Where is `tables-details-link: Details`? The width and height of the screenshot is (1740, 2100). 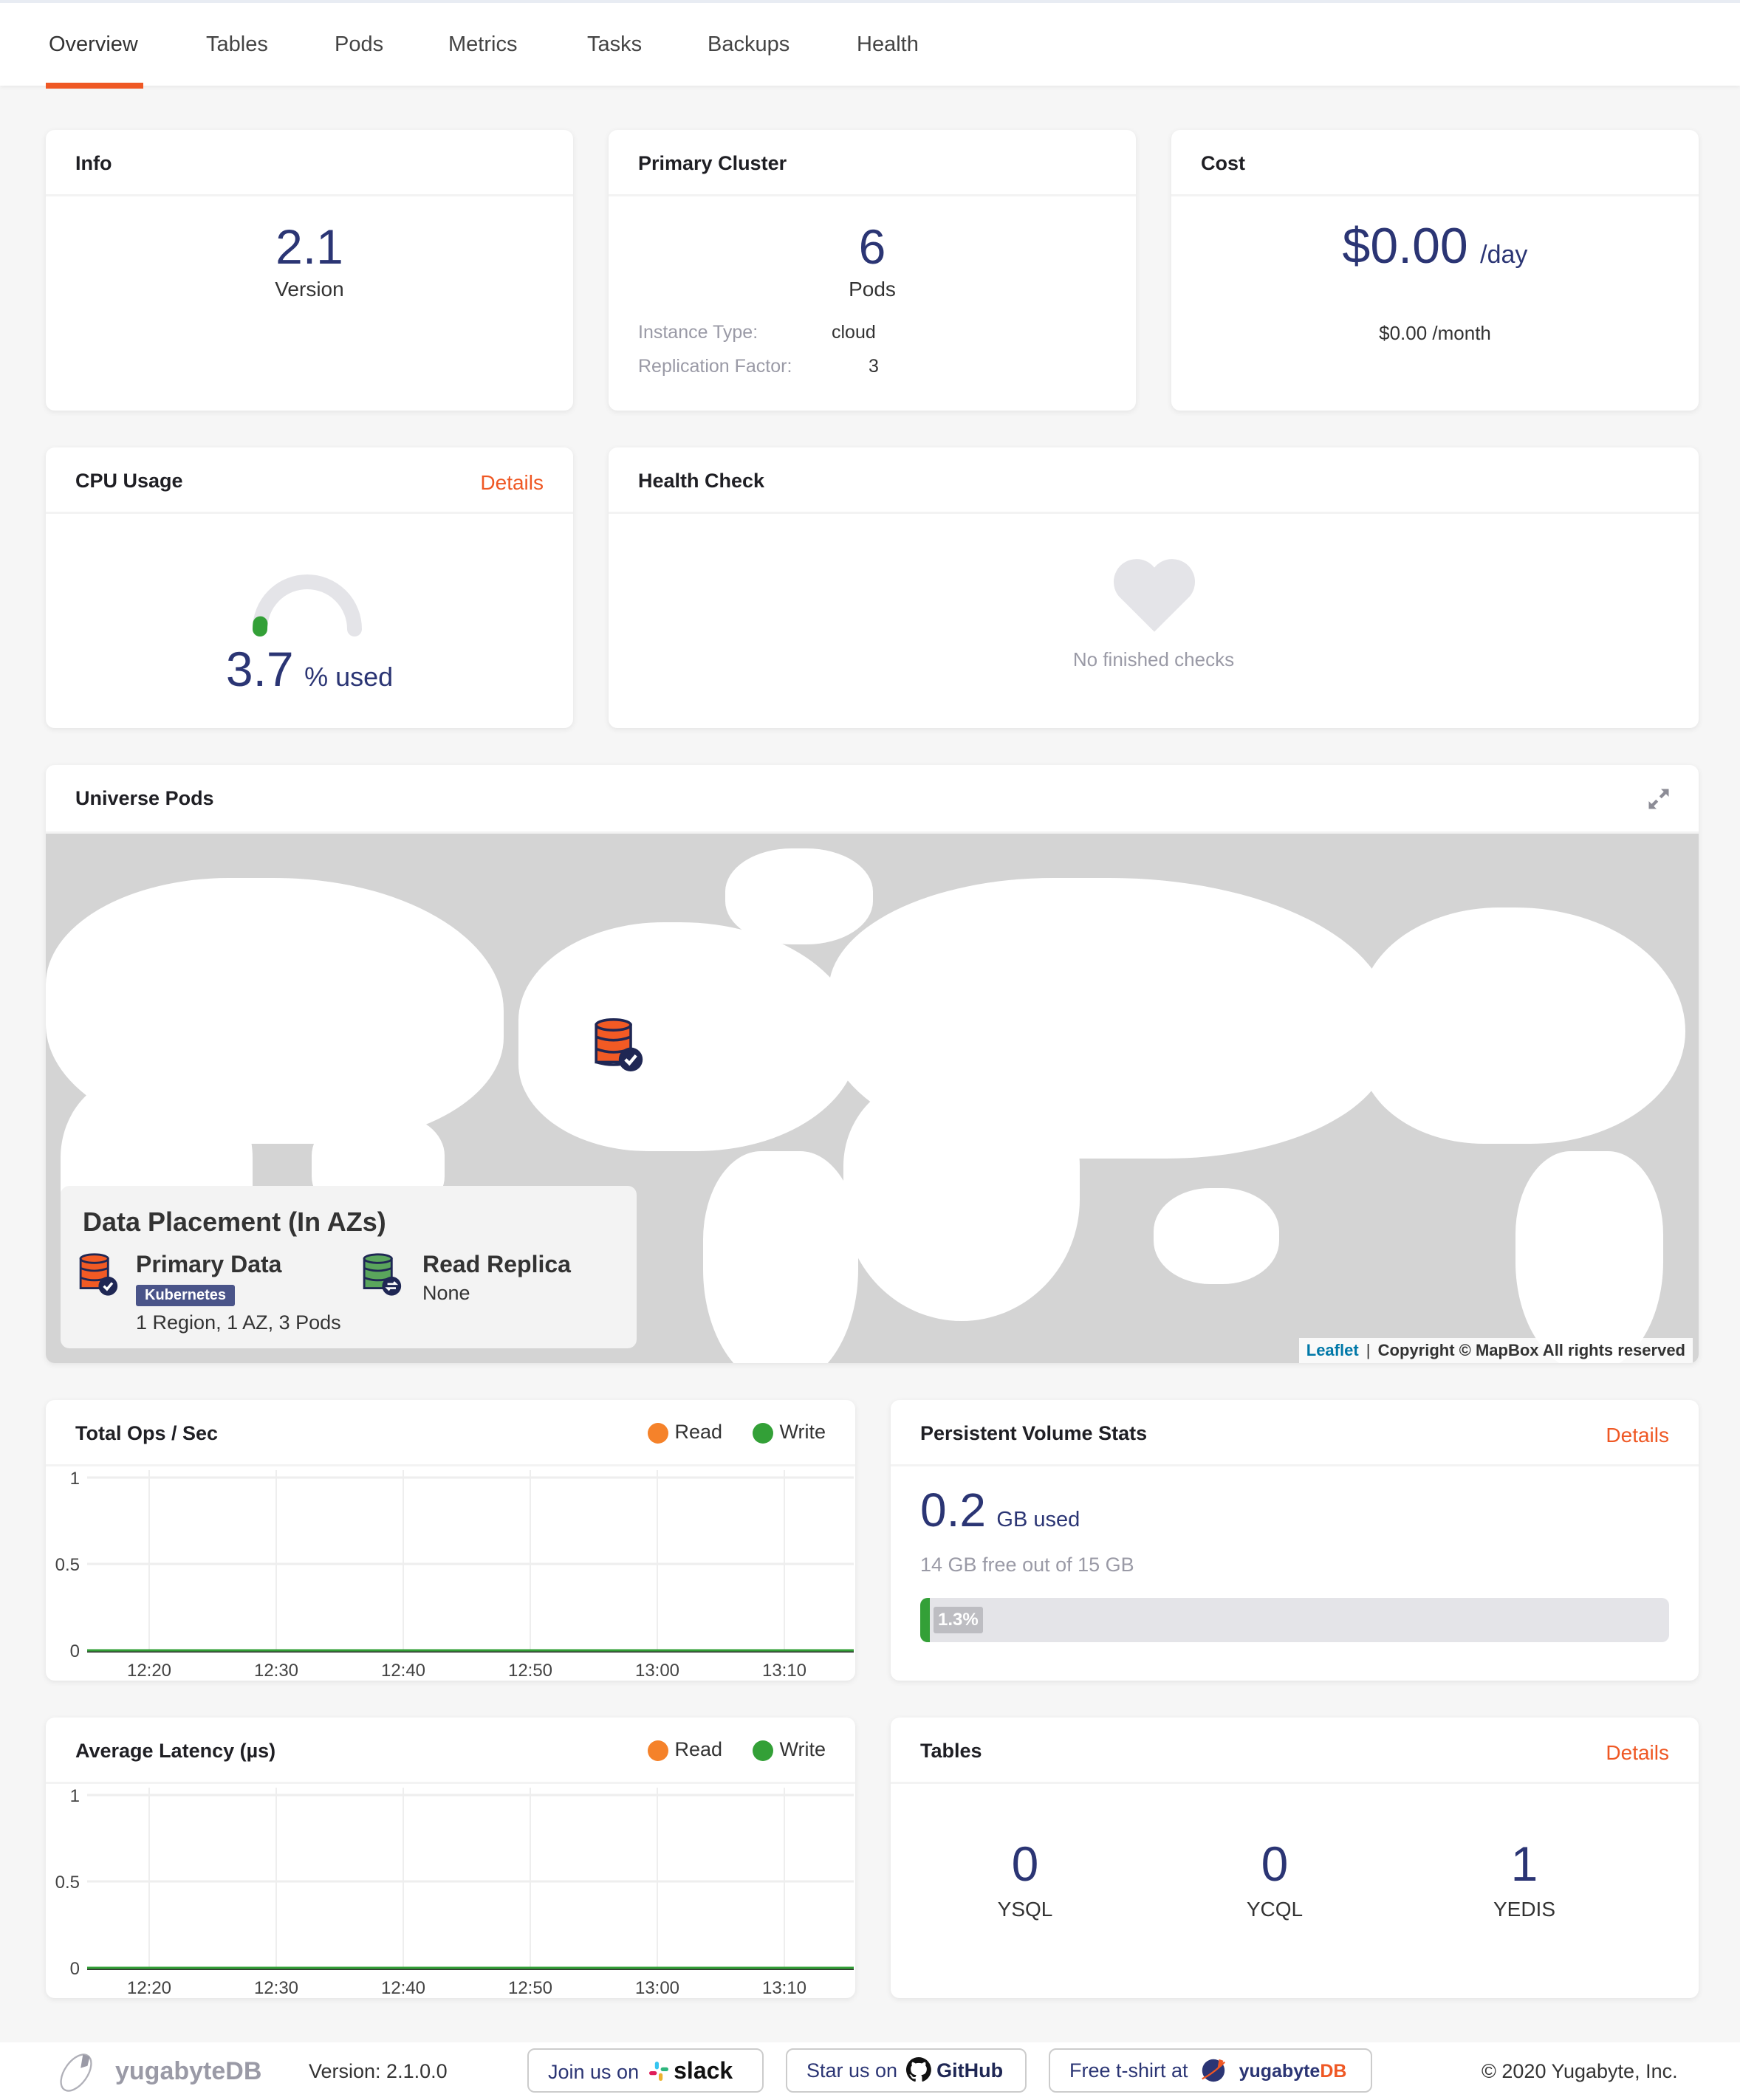
tables-details-link: Details is located at coordinates (1637, 1753).